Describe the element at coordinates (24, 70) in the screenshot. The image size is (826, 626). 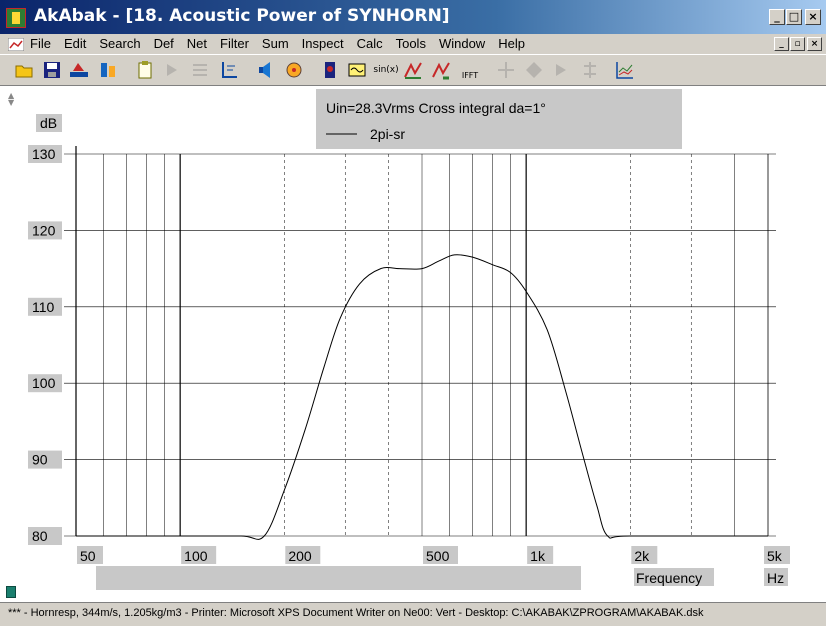
I see `open-icon` at that location.